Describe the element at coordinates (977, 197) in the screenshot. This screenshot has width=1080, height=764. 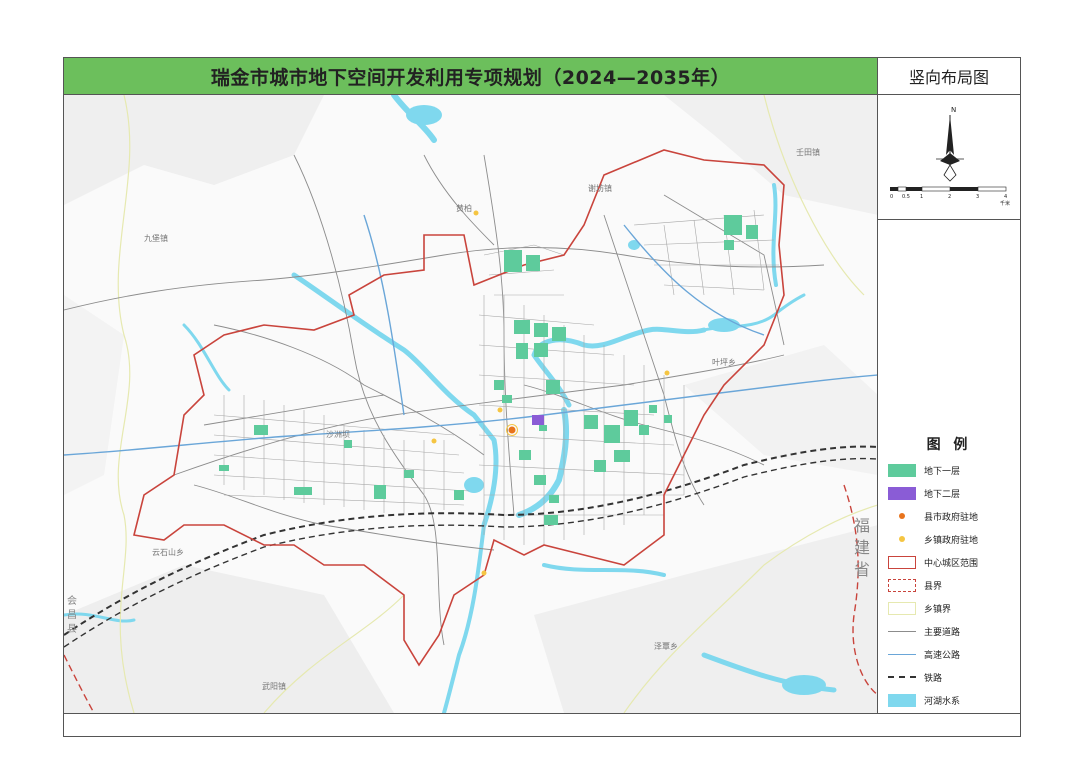
I see `scale-tick: 3` at that location.